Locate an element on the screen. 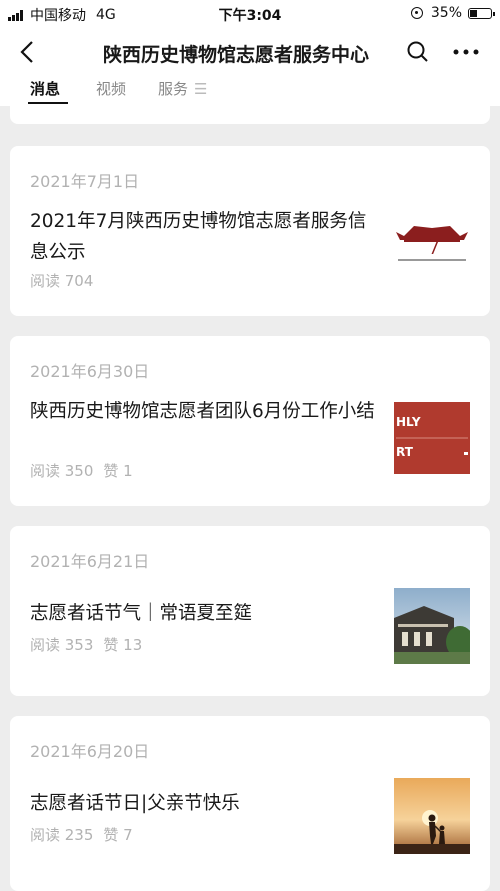 The width and height of the screenshot is (500, 891). tab-videos: 视频 is located at coordinates (111, 88).